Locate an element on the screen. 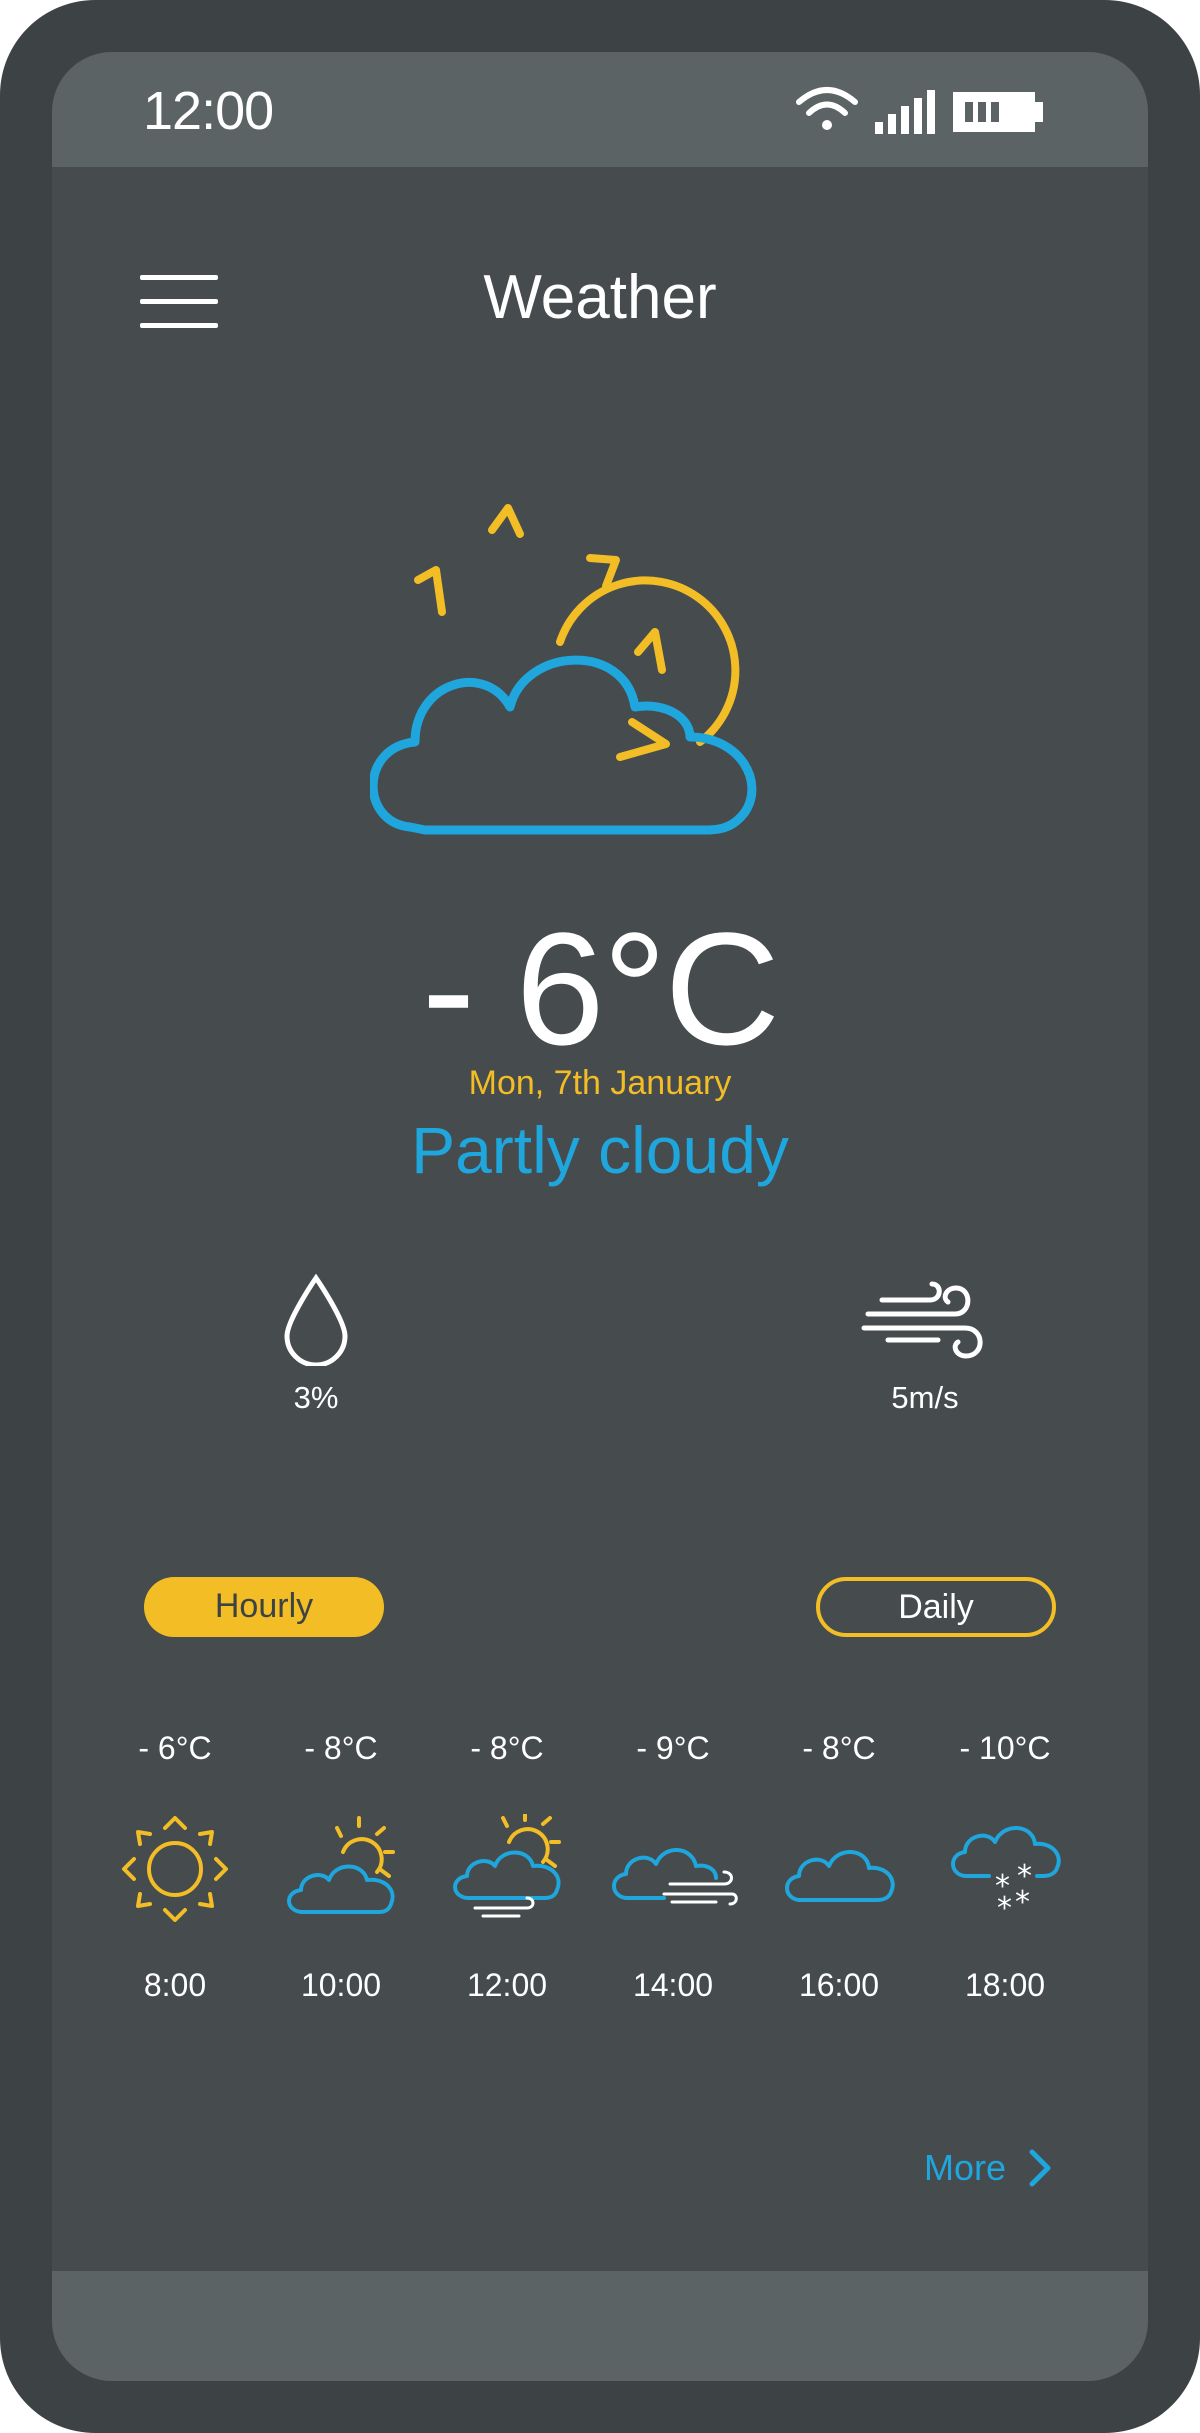 This screenshot has width=1200, height=2433. chevron-right-icon is located at coordinates (1040, 2168).